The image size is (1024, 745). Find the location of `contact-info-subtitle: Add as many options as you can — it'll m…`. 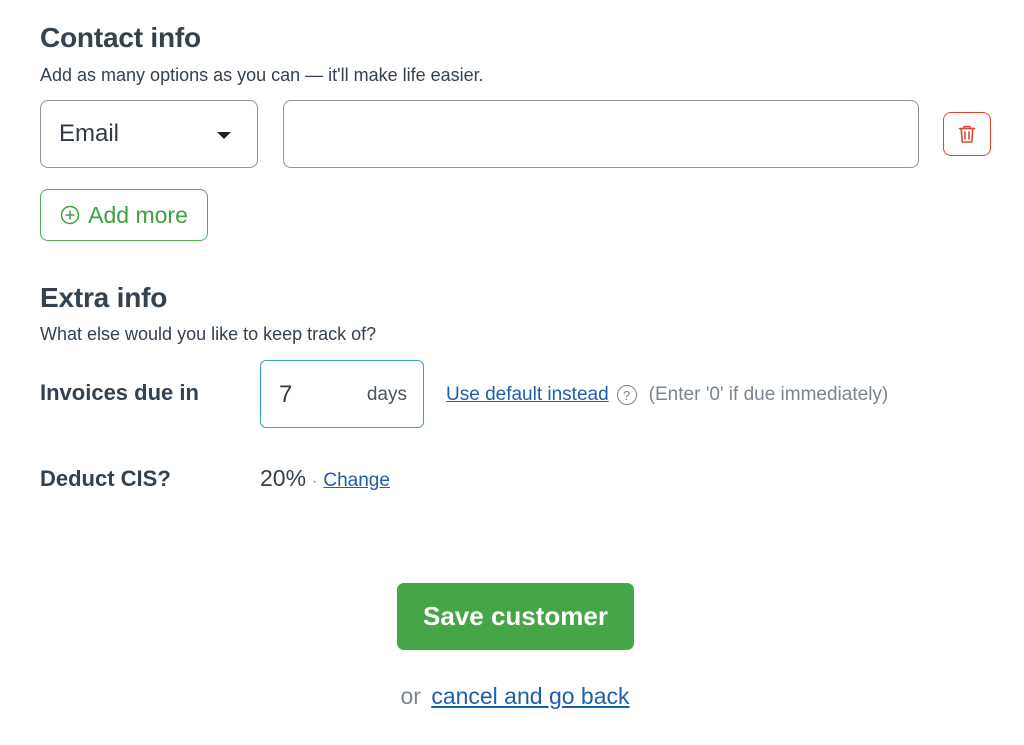

contact-info-subtitle: Add as many options as you can — it'll m… is located at coordinates (262, 75).